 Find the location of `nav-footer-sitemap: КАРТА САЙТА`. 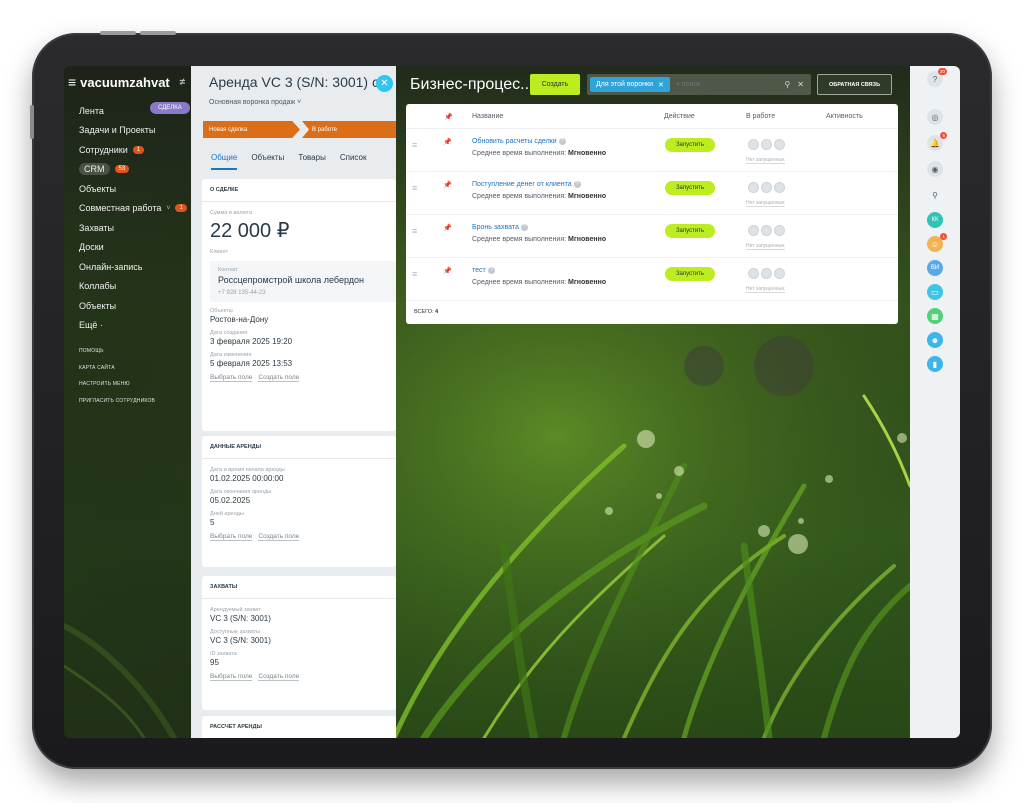

nav-footer-sitemap: КАРТА САЙТА is located at coordinates (117, 373).